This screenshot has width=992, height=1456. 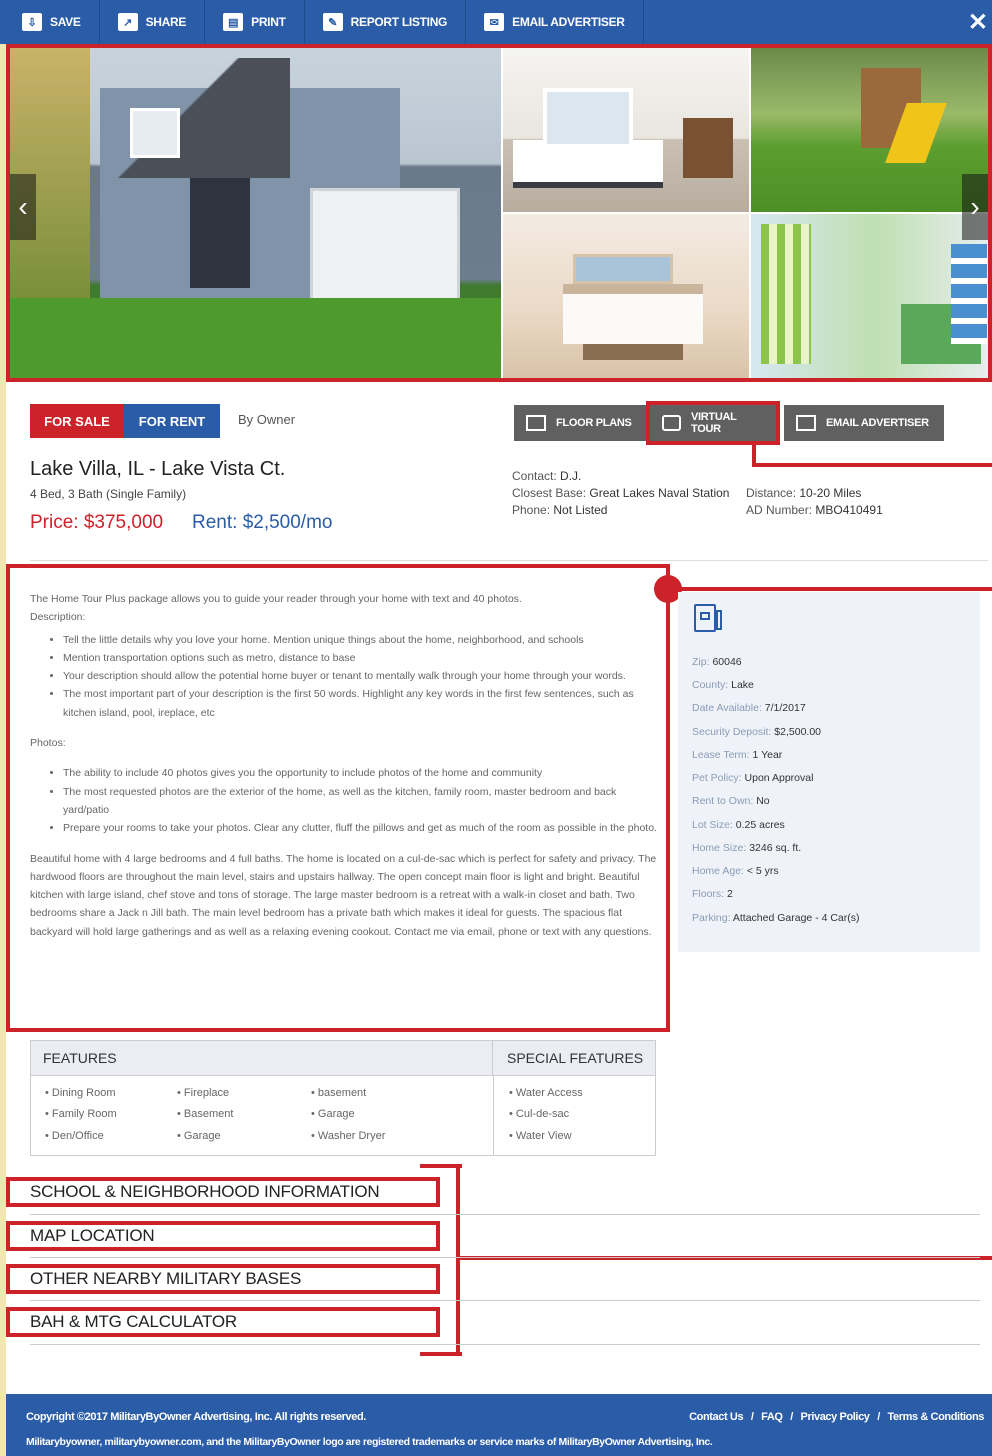 What do you see at coordinates (399, 22) in the screenshot?
I see `report-label: REPORT LISTING` at bounding box center [399, 22].